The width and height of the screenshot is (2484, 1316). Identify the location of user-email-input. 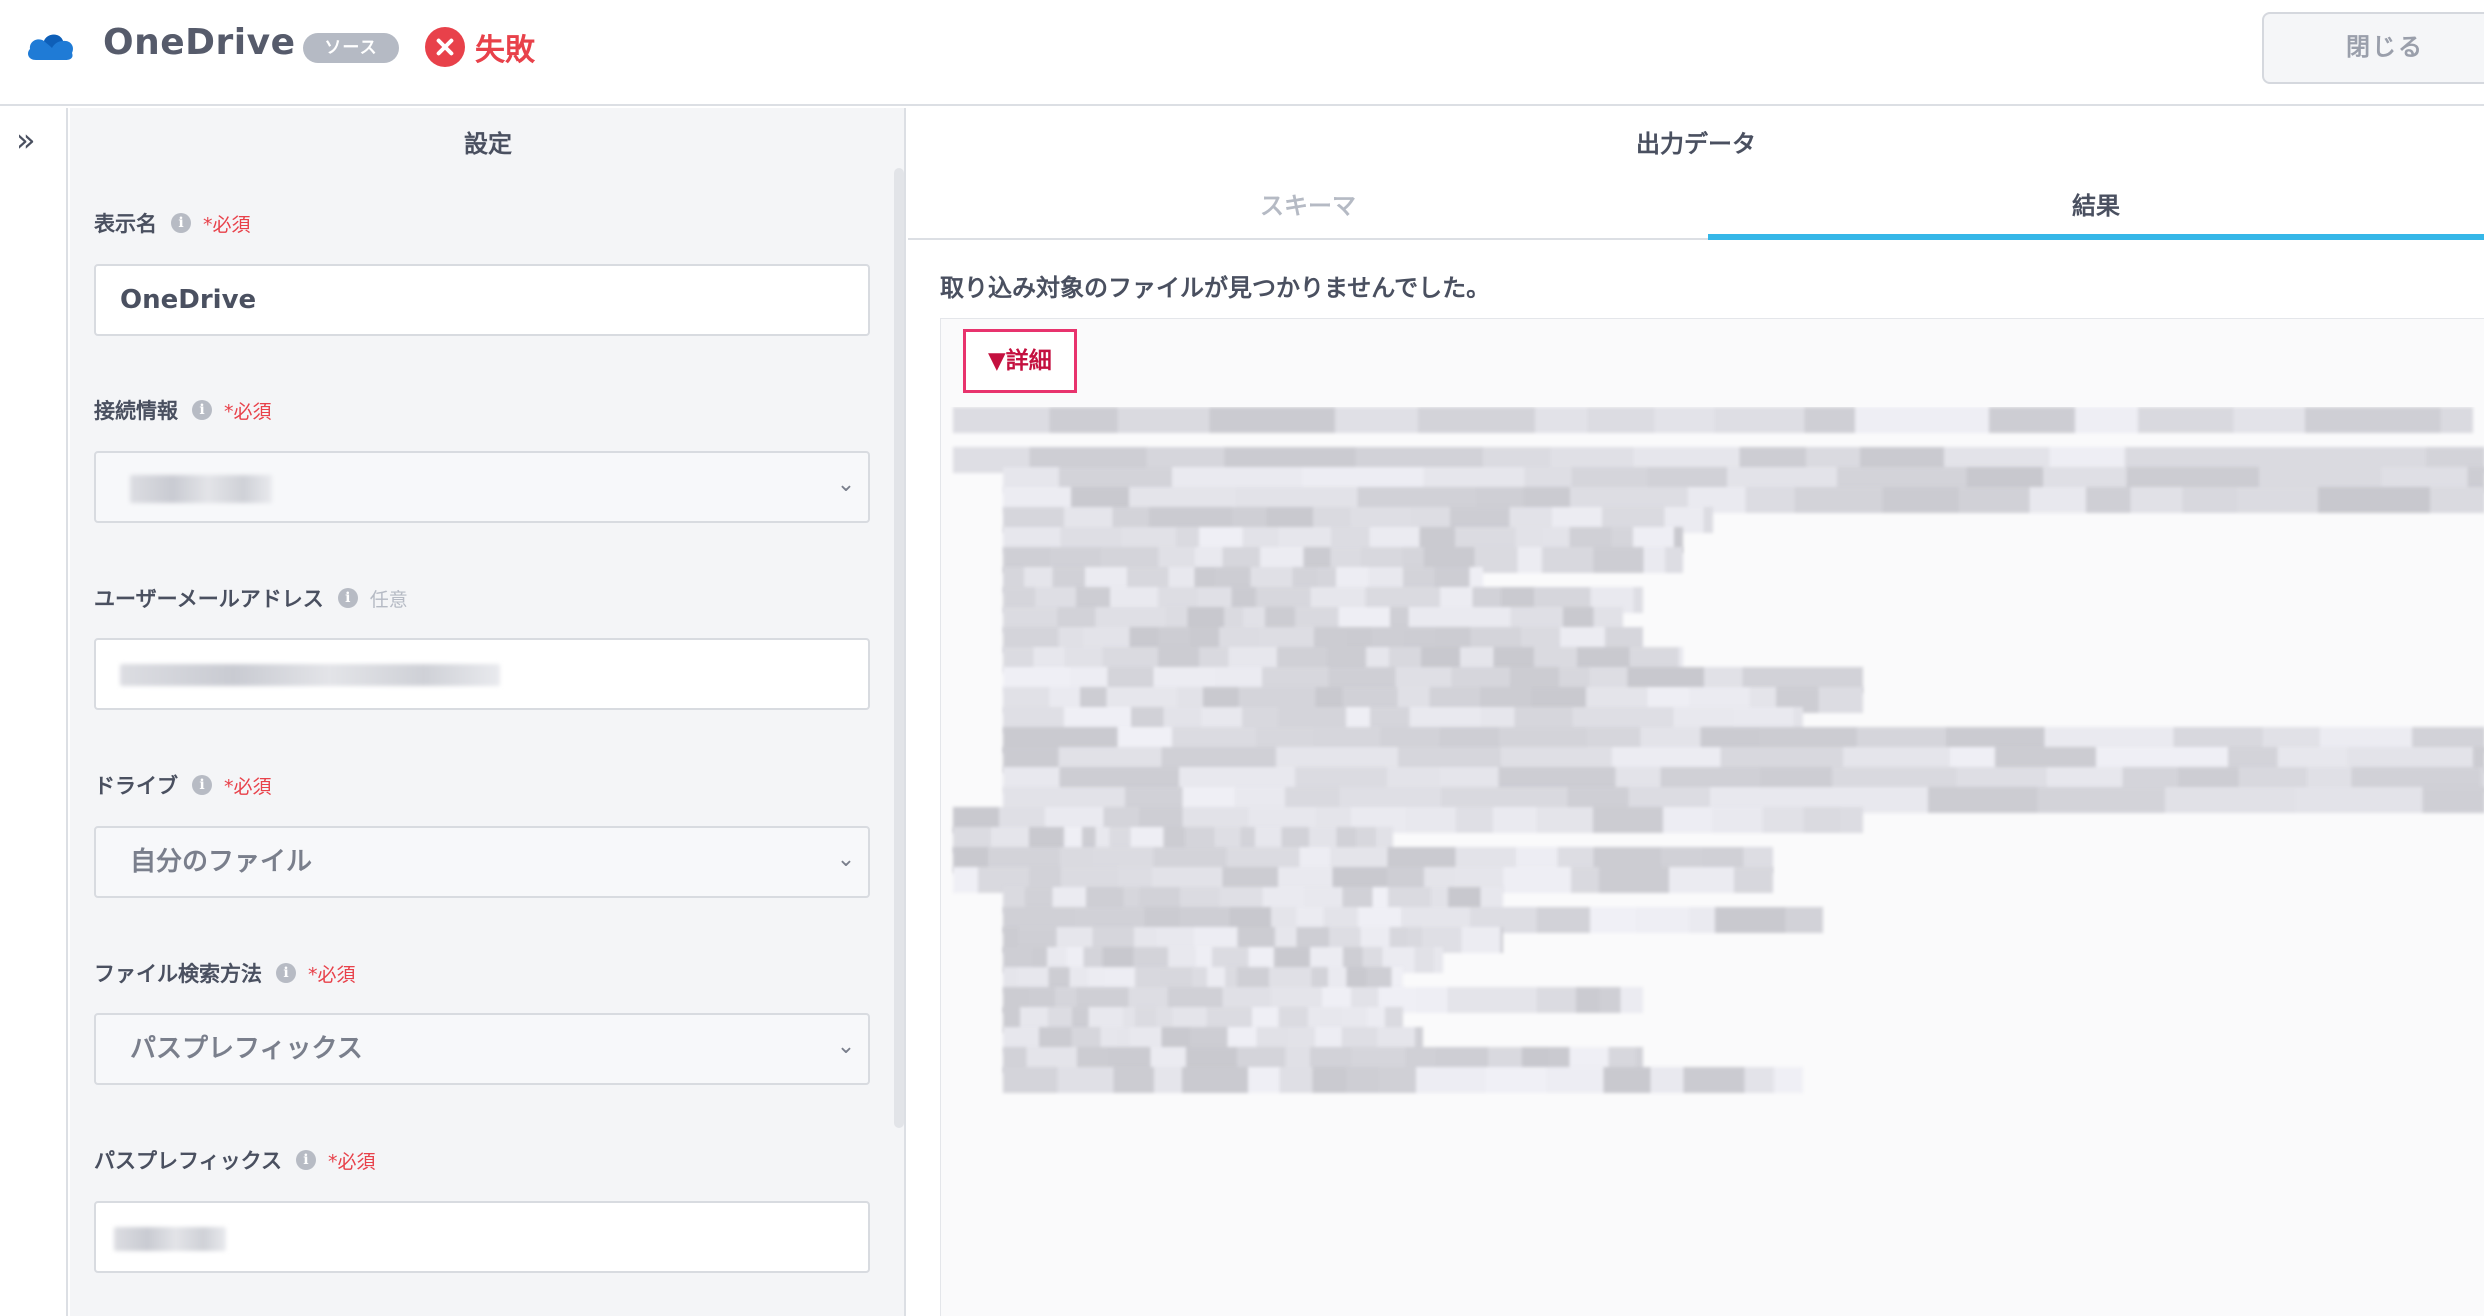
(482, 674).